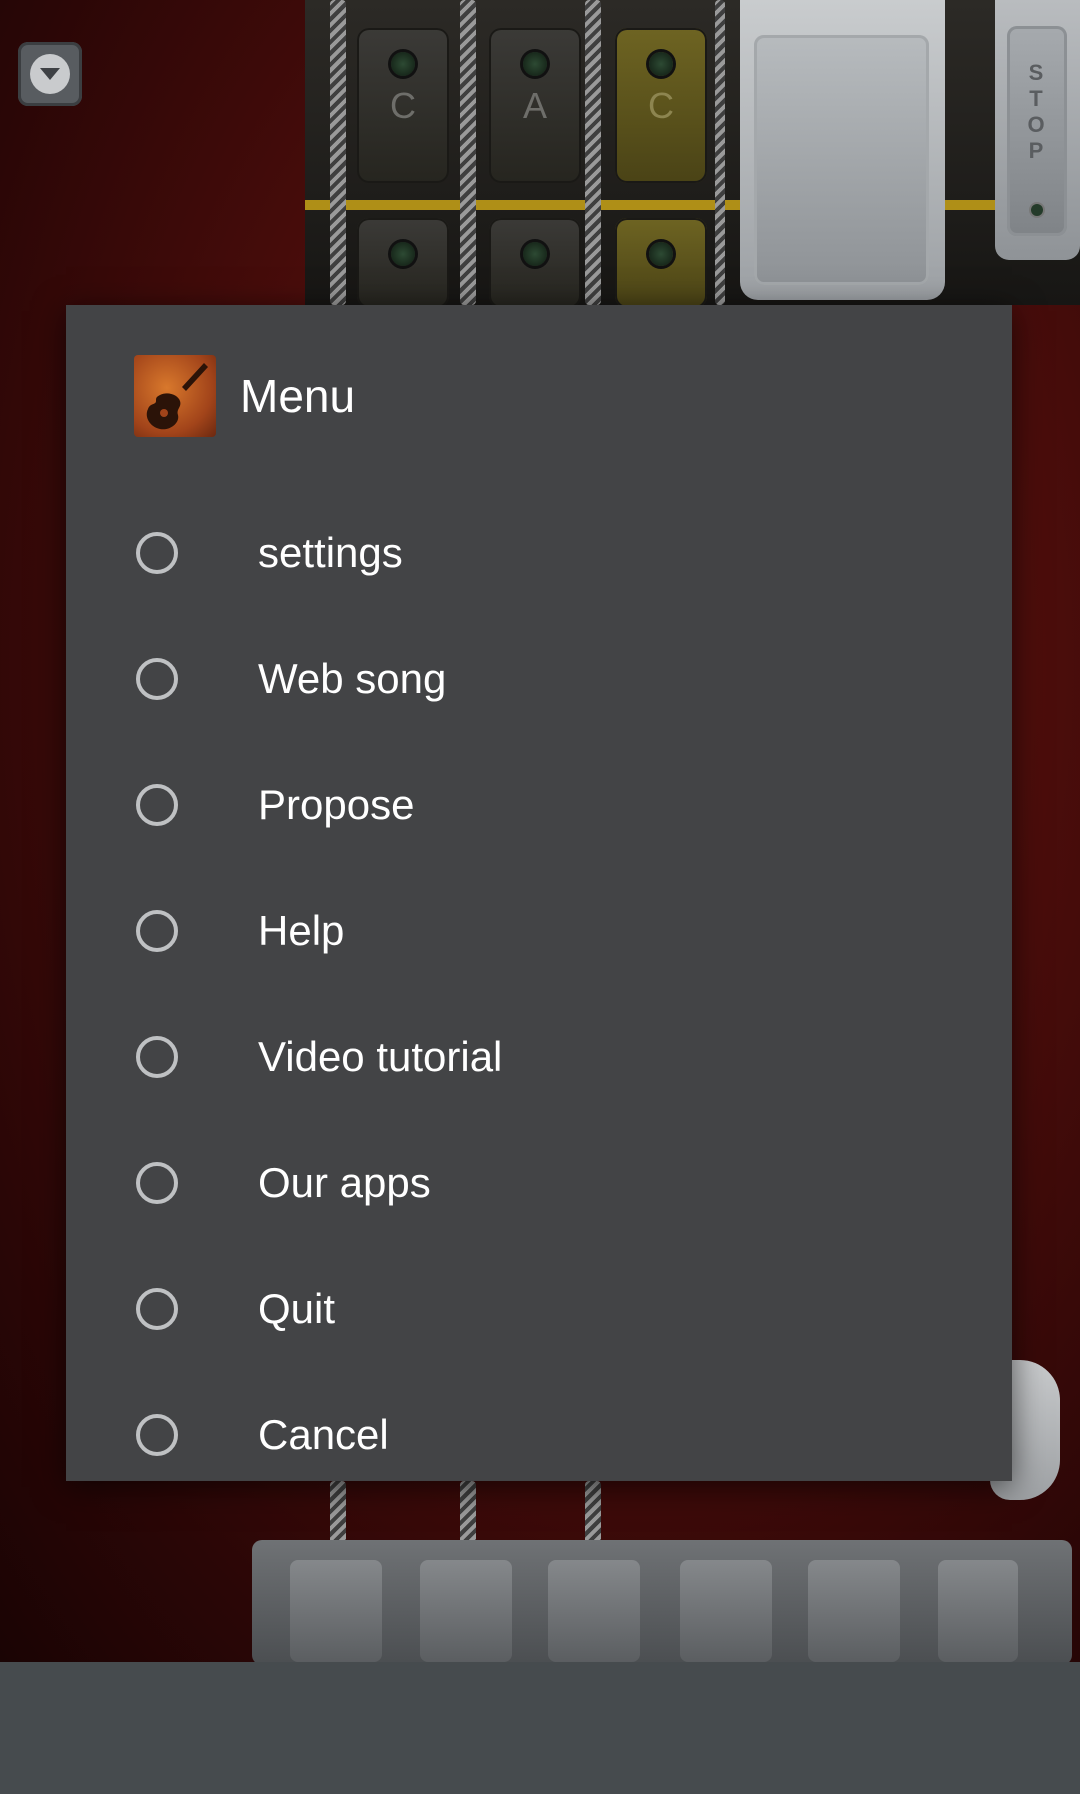 This screenshot has height=1794, width=1080. Describe the element at coordinates (540, 1728) in the screenshot. I see `bottom-bar` at that location.